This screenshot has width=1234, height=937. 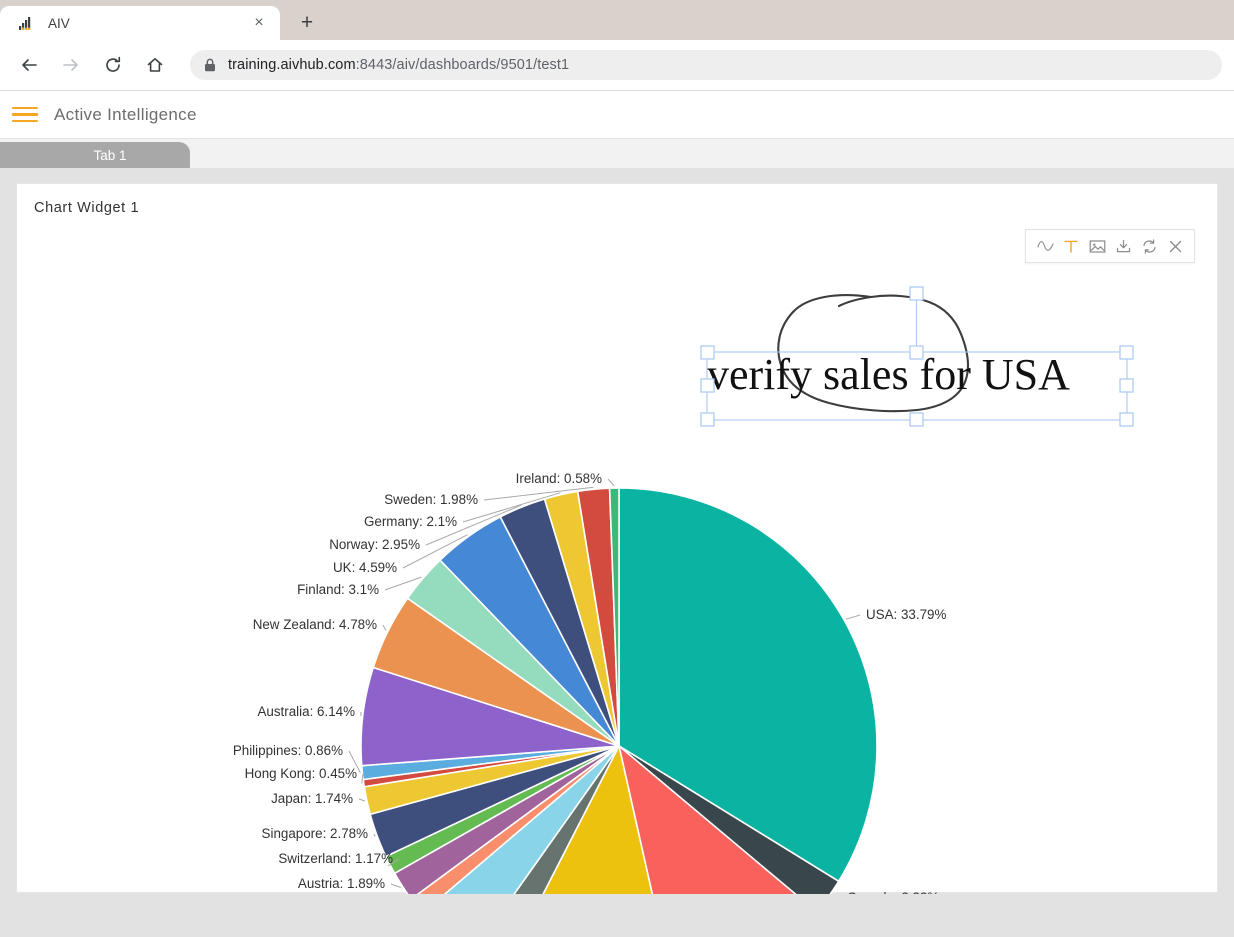 I want to click on dashboard-tab-1: Tab 1, so click(x=95, y=155).